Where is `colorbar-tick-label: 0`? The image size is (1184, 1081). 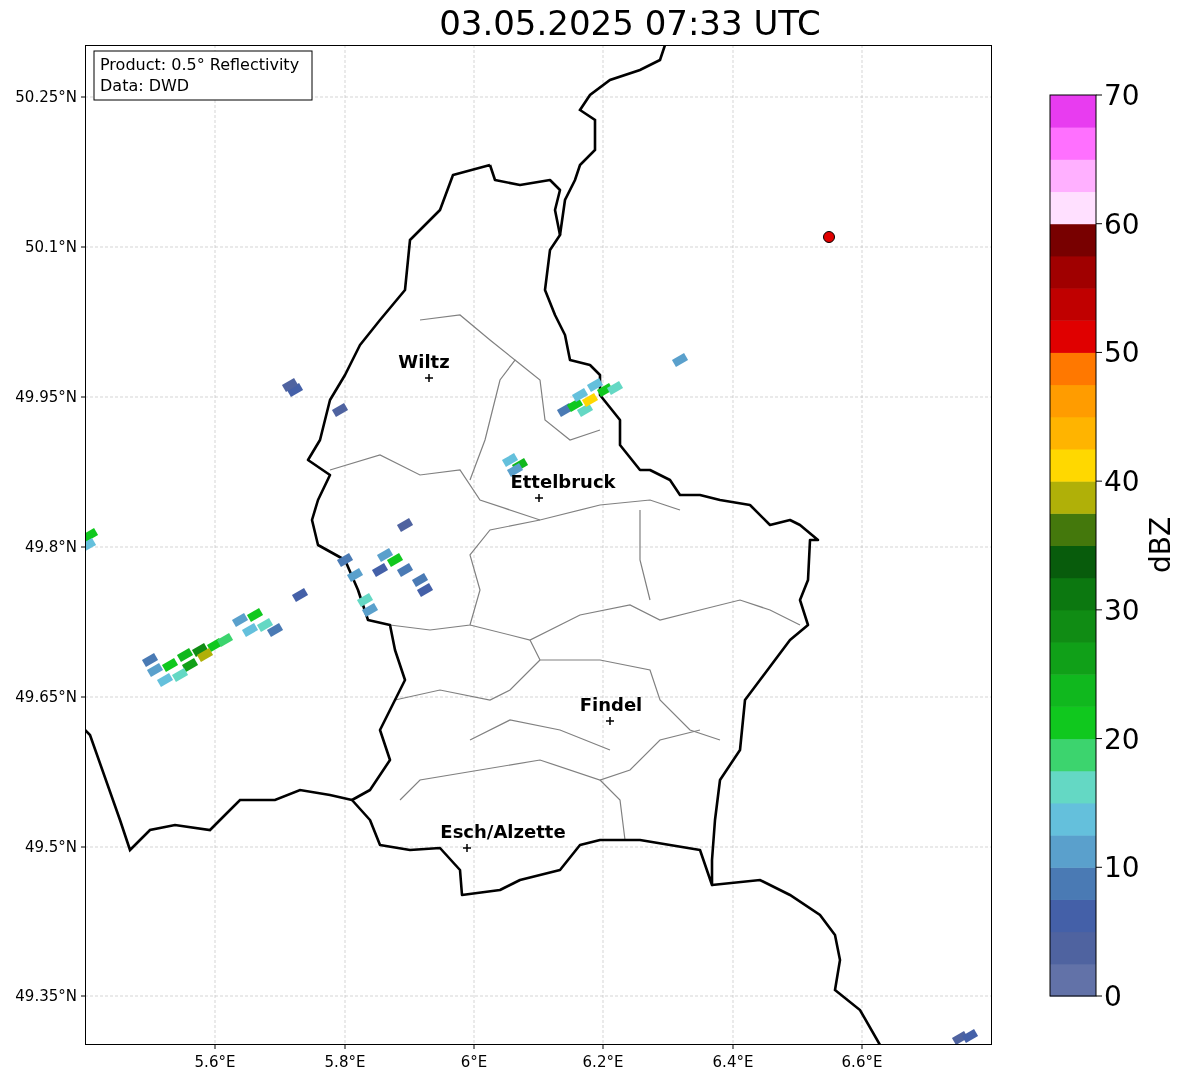
colorbar-tick-label: 0 is located at coordinates (1113, 996).